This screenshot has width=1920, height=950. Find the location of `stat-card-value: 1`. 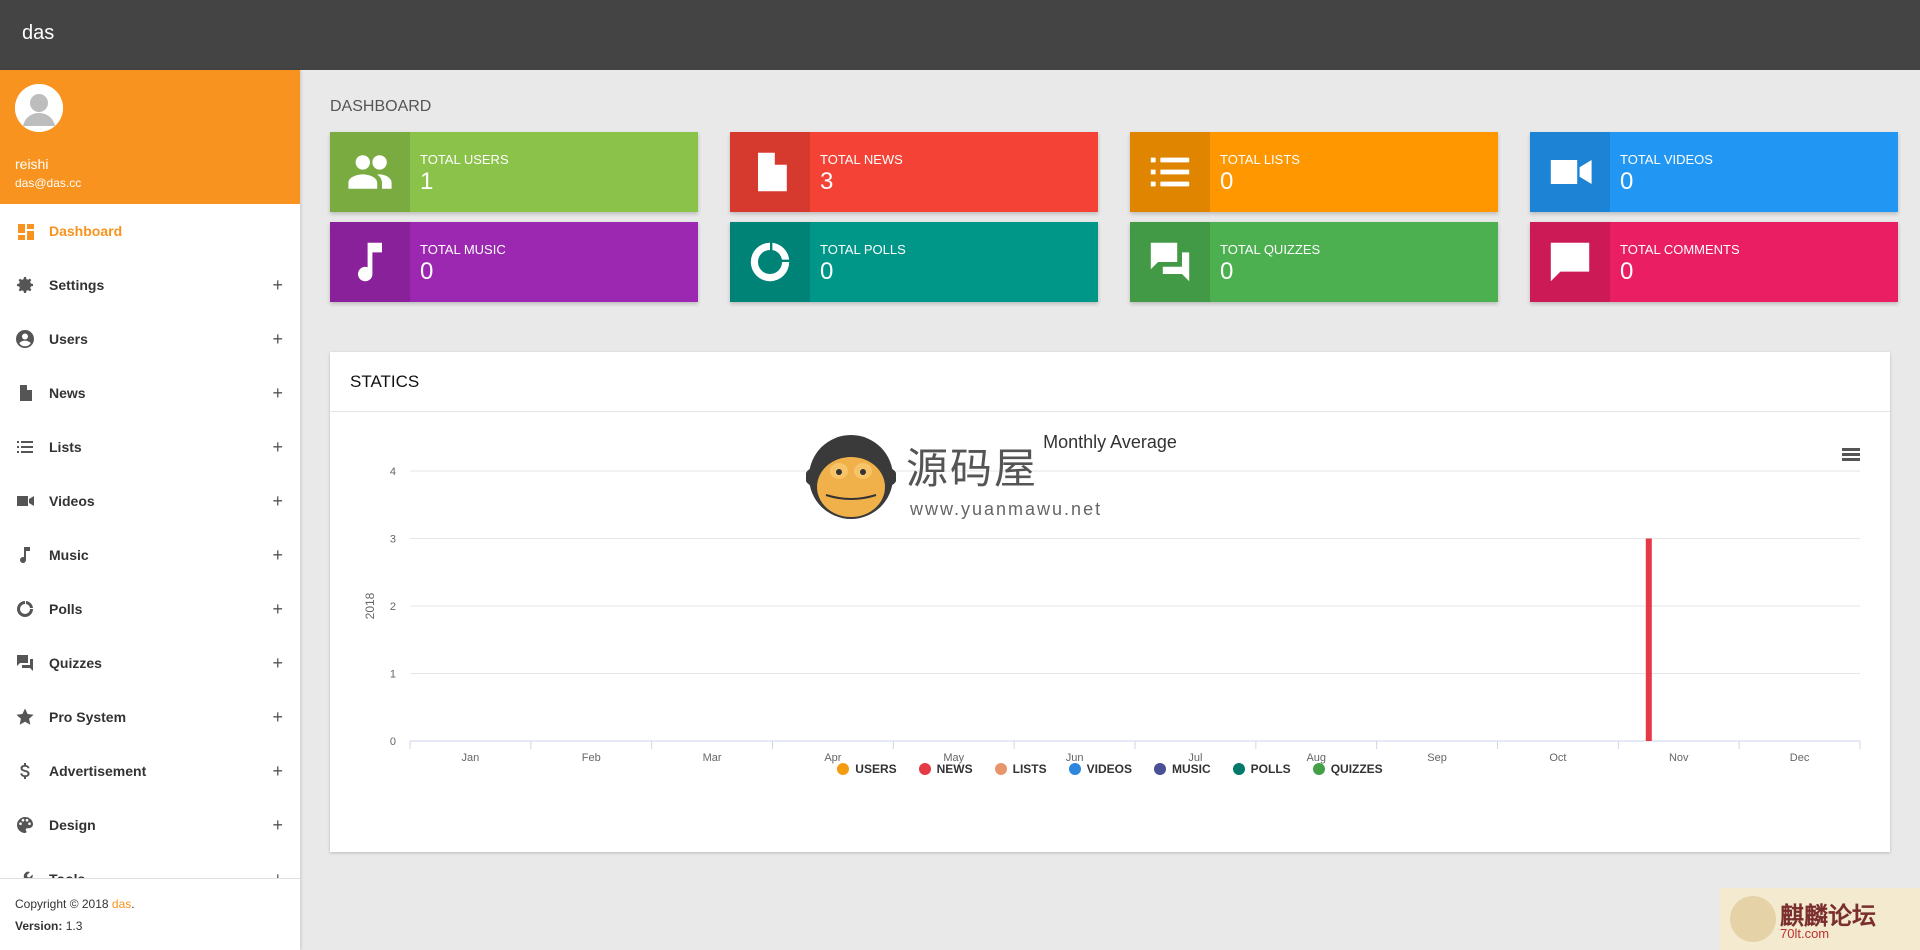

stat-card-value: 1 is located at coordinates (427, 181).